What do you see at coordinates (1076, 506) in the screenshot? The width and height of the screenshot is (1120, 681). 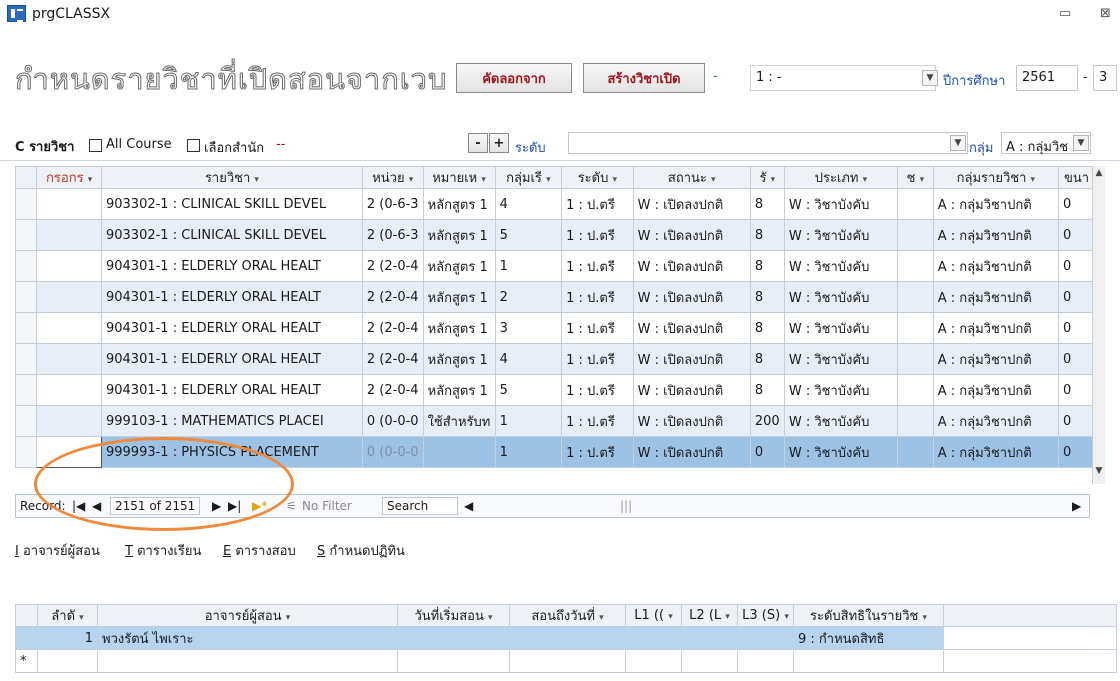 I see `scroll-right-icon: ▶` at bounding box center [1076, 506].